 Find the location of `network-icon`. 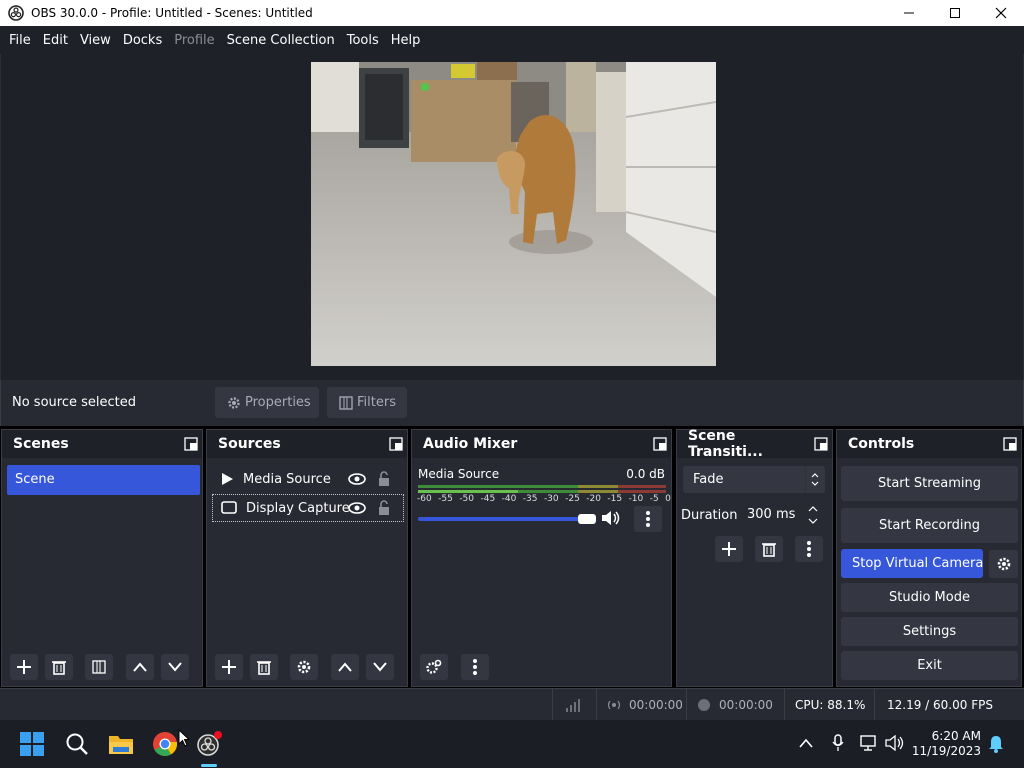

network-icon is located at coordinates (869, 743).